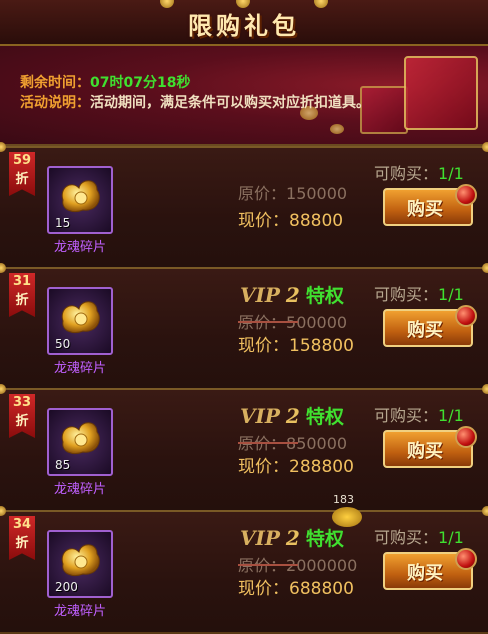  I want to click on original-price: 原价：500000, so click(292, 321).